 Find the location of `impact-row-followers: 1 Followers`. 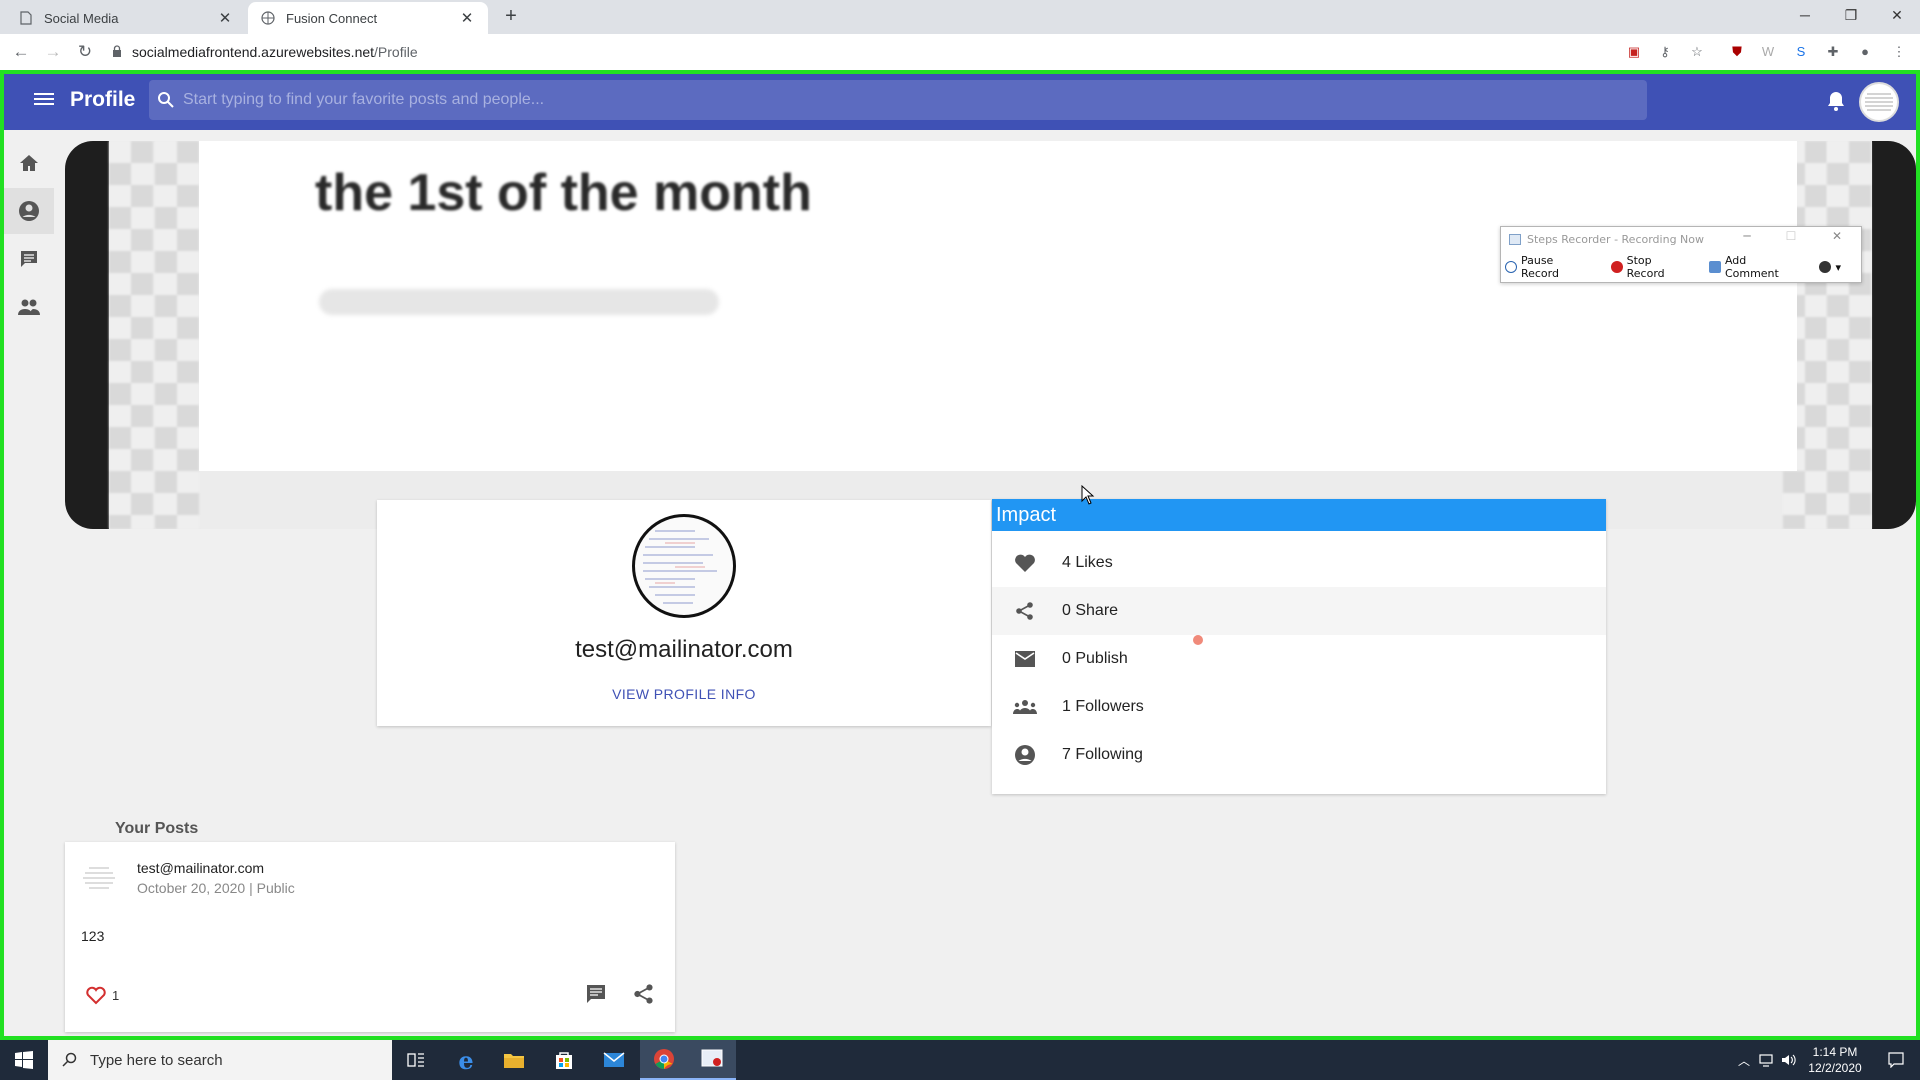

impact-row-followers: 1 Followers is located at coordinates (1299, 707).